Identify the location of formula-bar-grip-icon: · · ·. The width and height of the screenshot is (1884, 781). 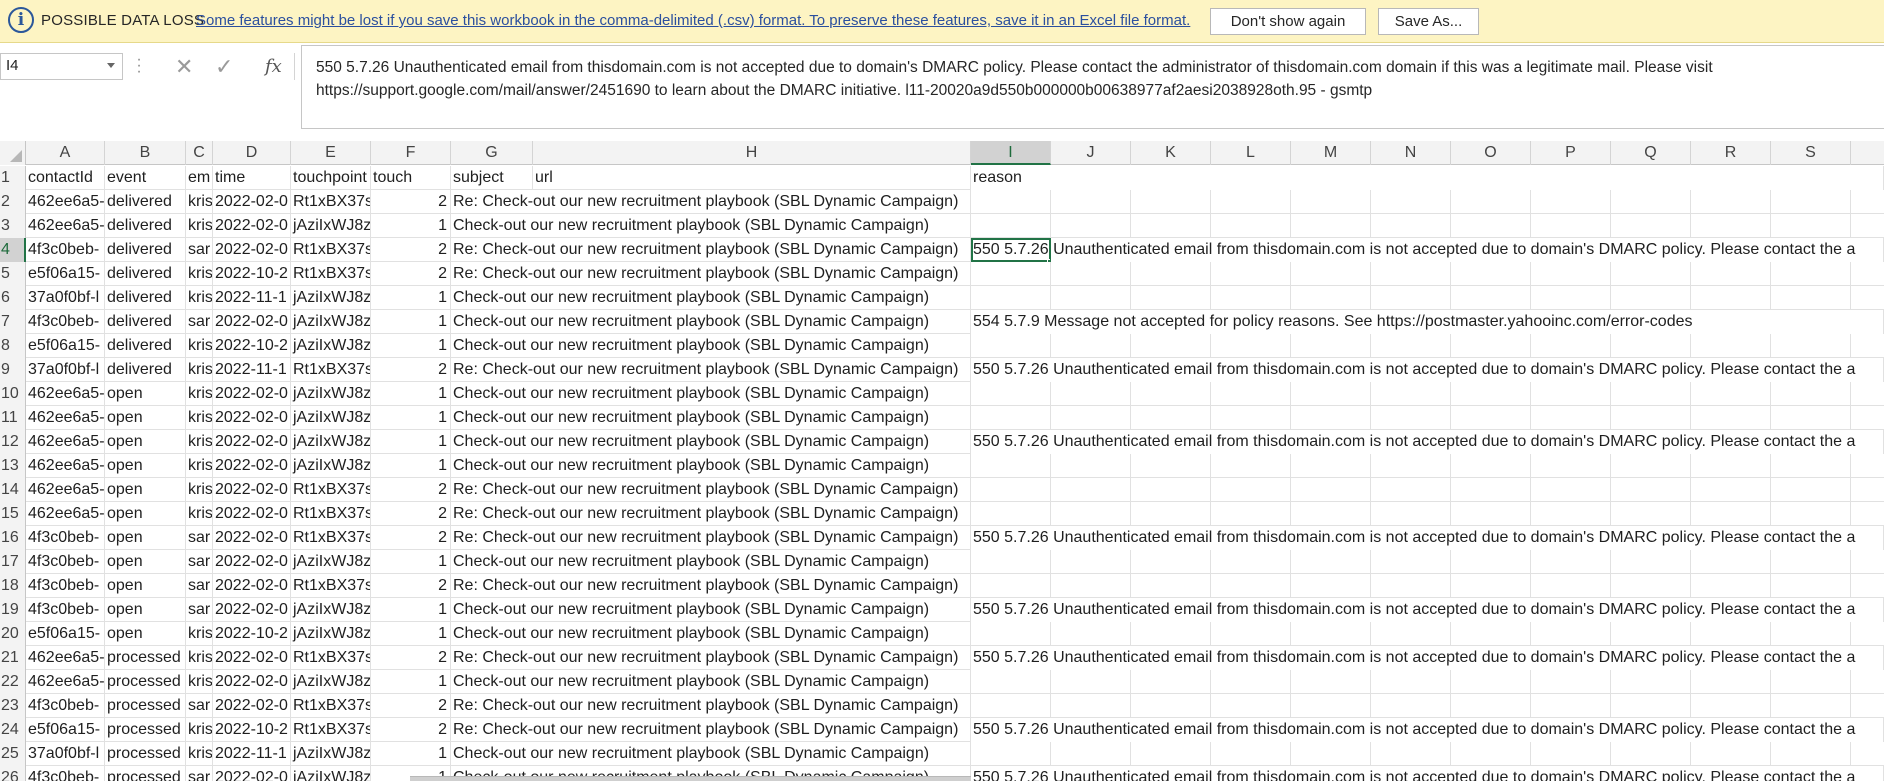
(139, 66).